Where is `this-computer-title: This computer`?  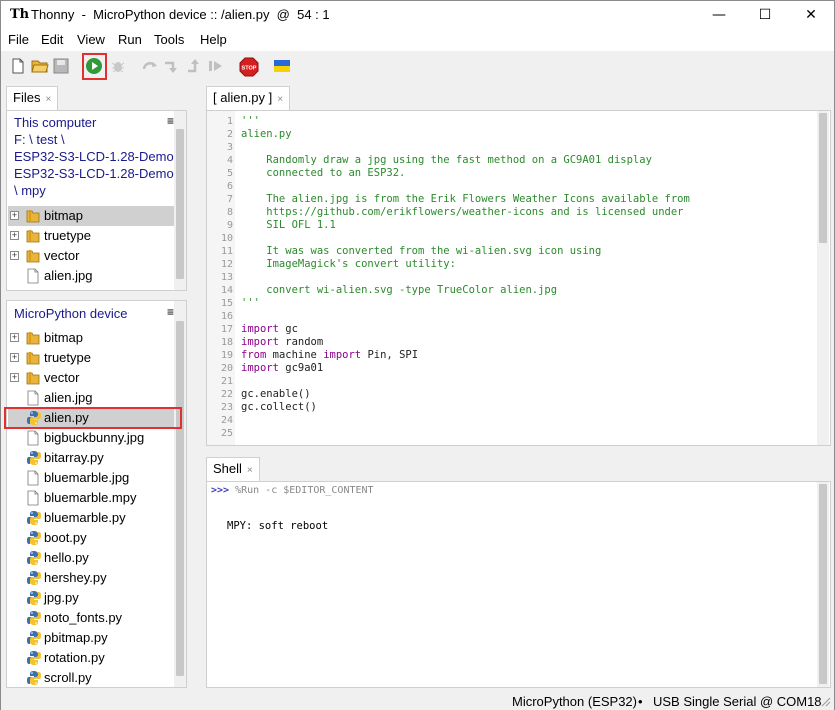
this-computer-title: This computer is located at coordinates (55, 122).